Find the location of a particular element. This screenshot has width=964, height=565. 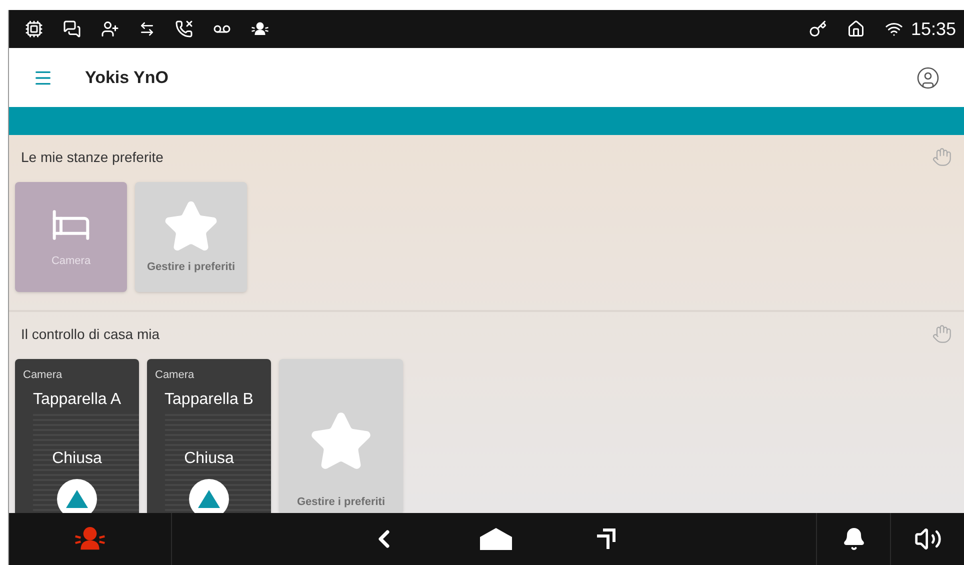

account-button is located at coordinates (928, 78).